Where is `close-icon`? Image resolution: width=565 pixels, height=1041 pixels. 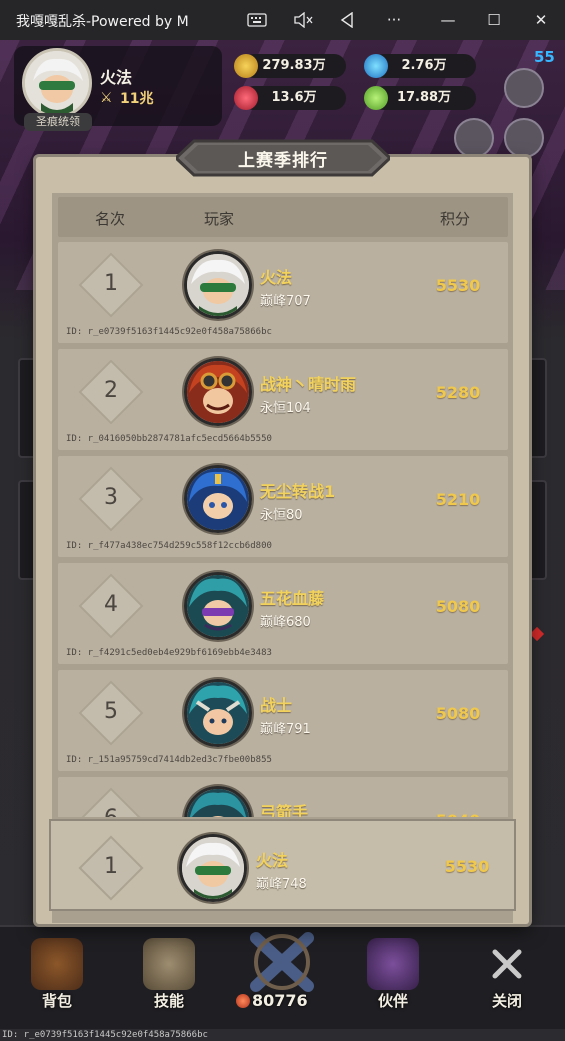
close-icon is located at coordinates (507, 964).